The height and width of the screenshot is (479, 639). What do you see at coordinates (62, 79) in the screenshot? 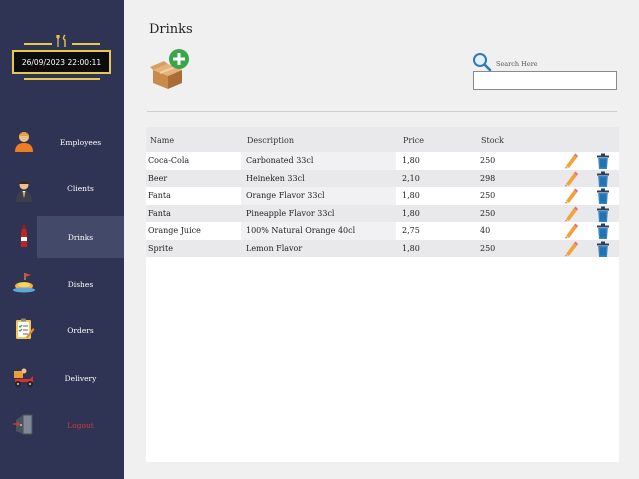
I see `logo-underline` at bounding box center [62, 79].